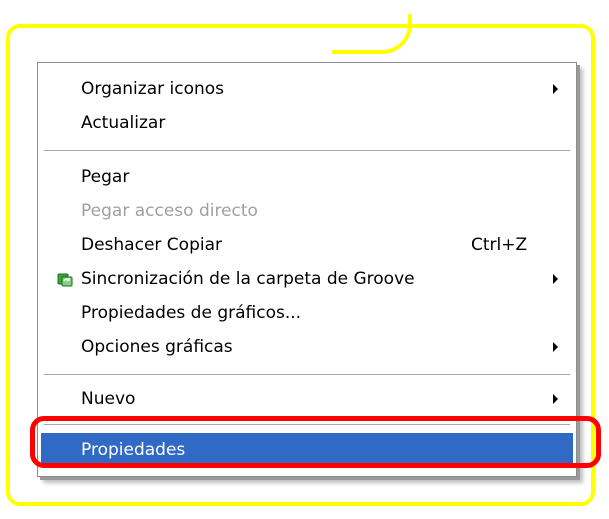 This screenshot has width=609, height=519. I want to click on menu-item-label: Pegar acceso directo, so click(169, 211).